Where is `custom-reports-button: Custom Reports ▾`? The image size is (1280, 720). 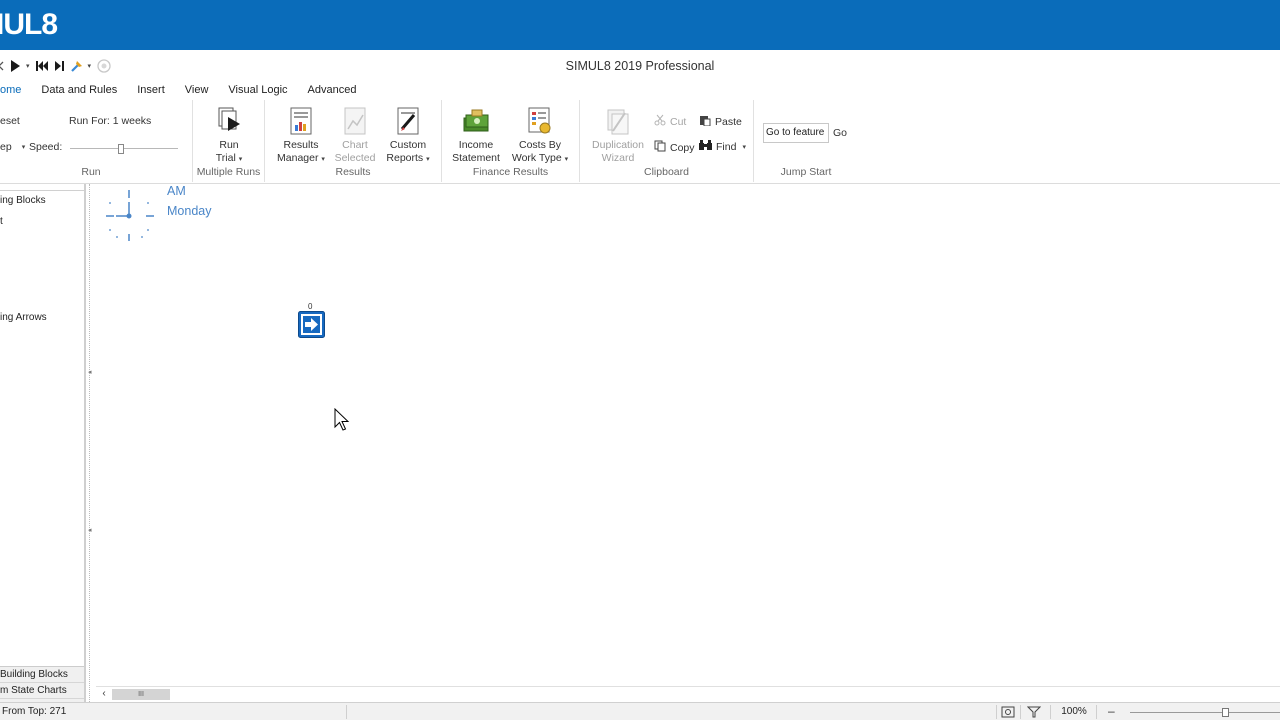 custom-reports-button: Custom Reports ▾ is located at coordinates (408, 136).